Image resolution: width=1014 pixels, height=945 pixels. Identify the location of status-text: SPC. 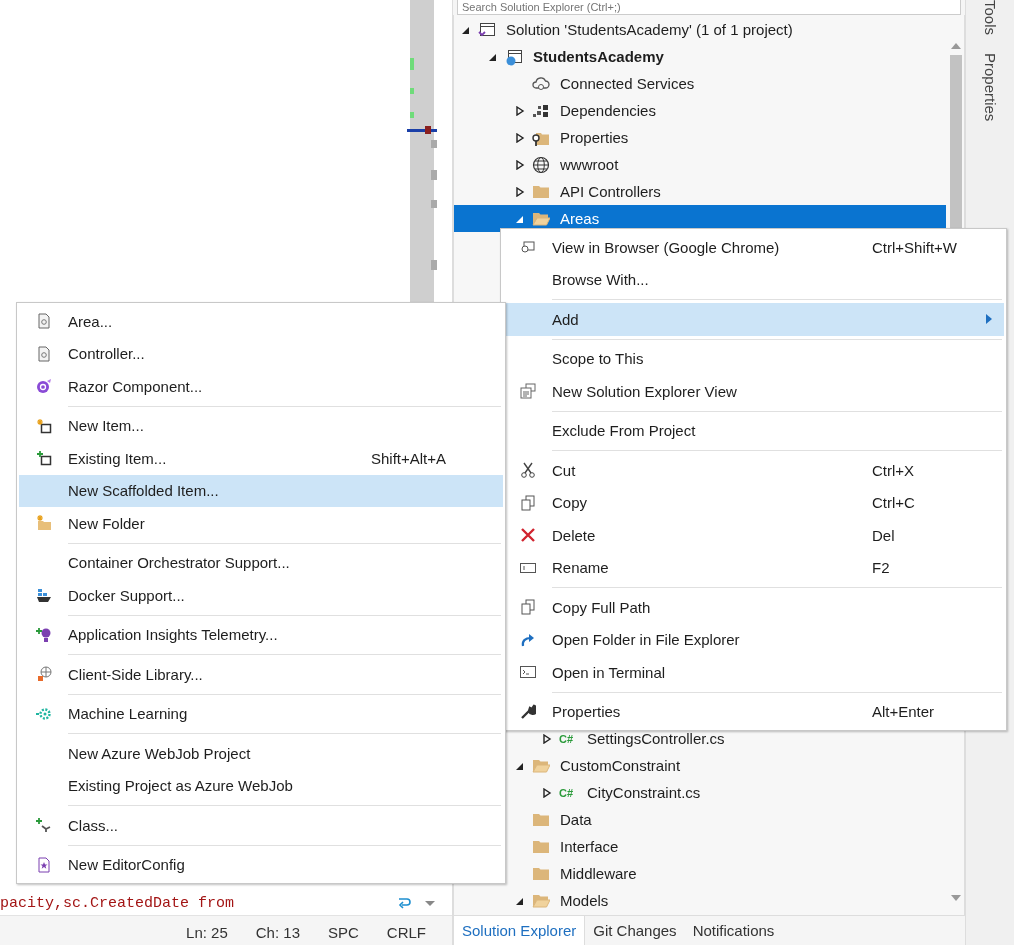
(343, 932).